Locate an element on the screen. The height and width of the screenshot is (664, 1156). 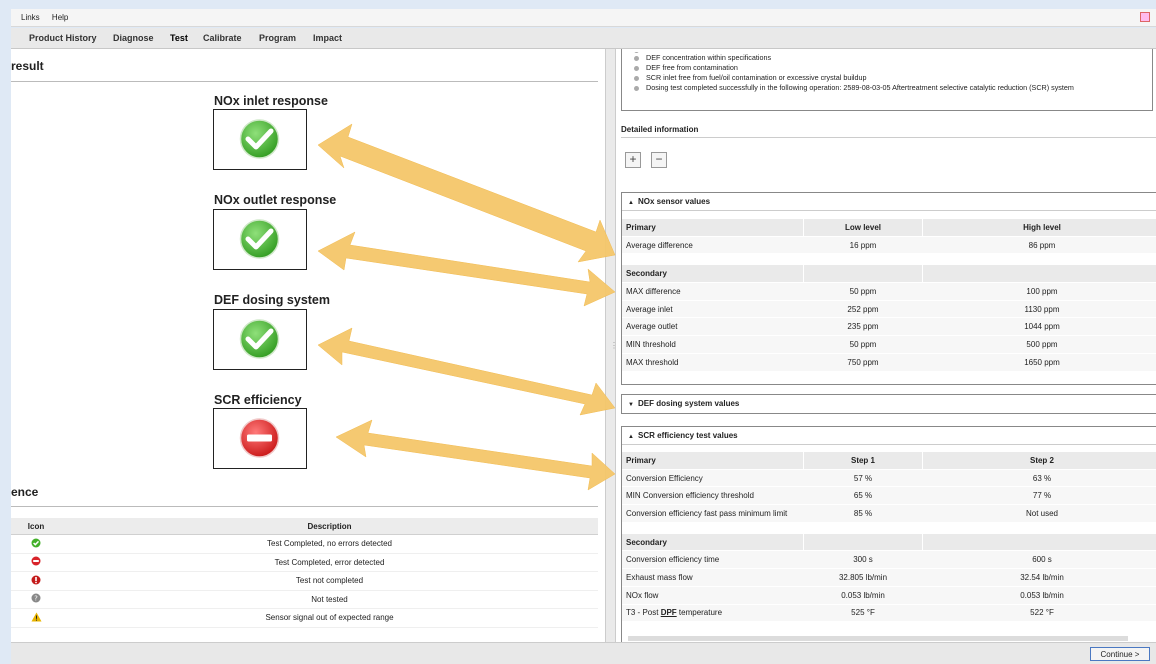
table-row: Average outlet 235 ppm 1044 ppm is located at coordinates (889, 327).